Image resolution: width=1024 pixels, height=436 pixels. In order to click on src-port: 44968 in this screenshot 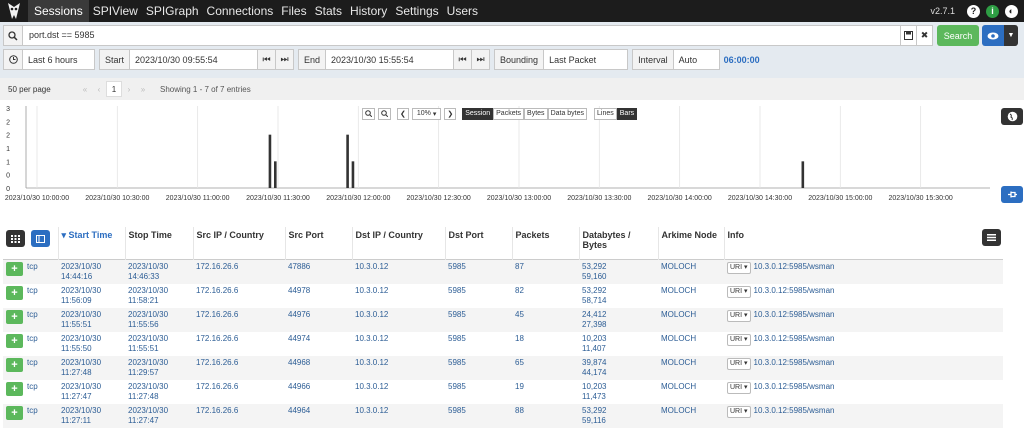, I will do `click(318, 368)`.